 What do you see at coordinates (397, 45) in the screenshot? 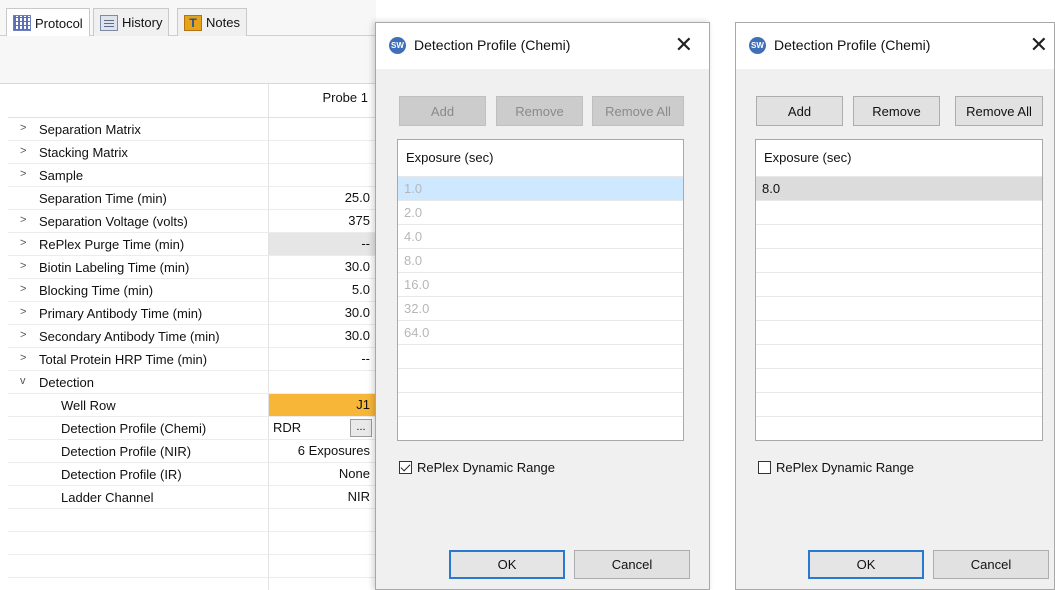
I see `app-logo-icon: SW` at bounding box center [397, 45].